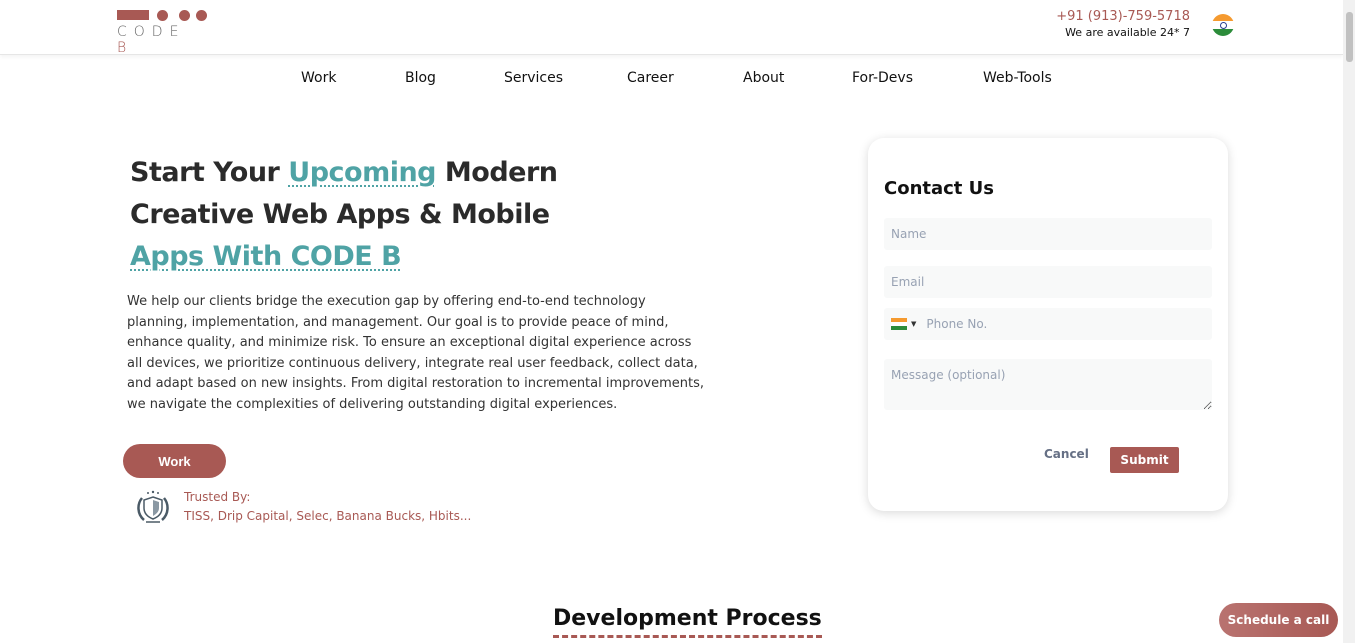  What do you see at coordinates (1349, 321) in the screenshot?
I see `page-scrollbar` at bounding box center [1349, 321].